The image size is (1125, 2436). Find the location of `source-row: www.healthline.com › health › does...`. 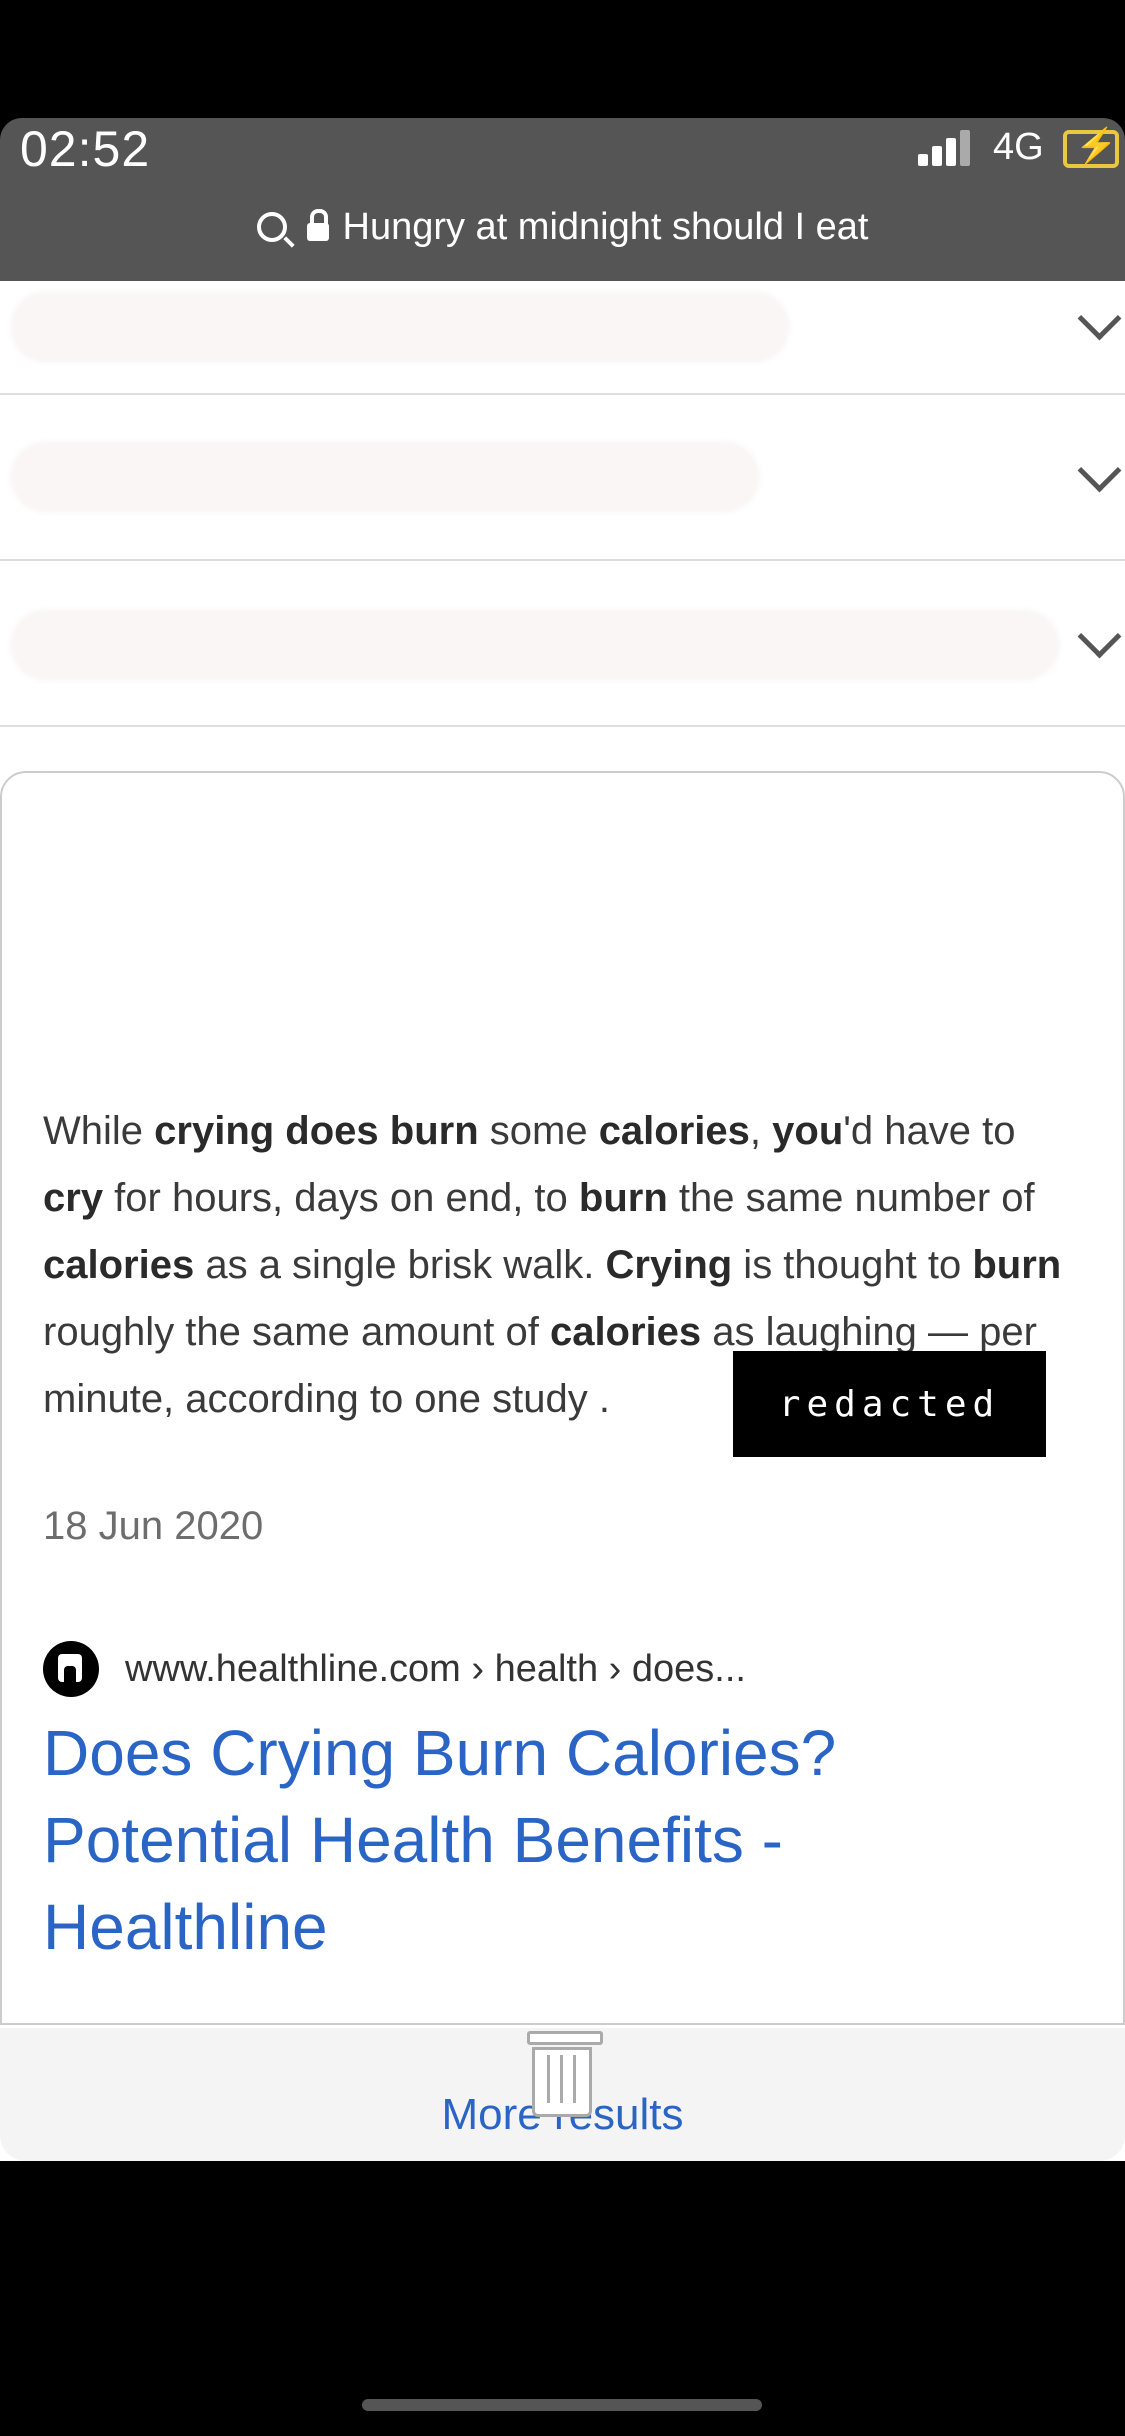

source-row: www.healthline.com › health › does... is located at coordinates (394, 1669).